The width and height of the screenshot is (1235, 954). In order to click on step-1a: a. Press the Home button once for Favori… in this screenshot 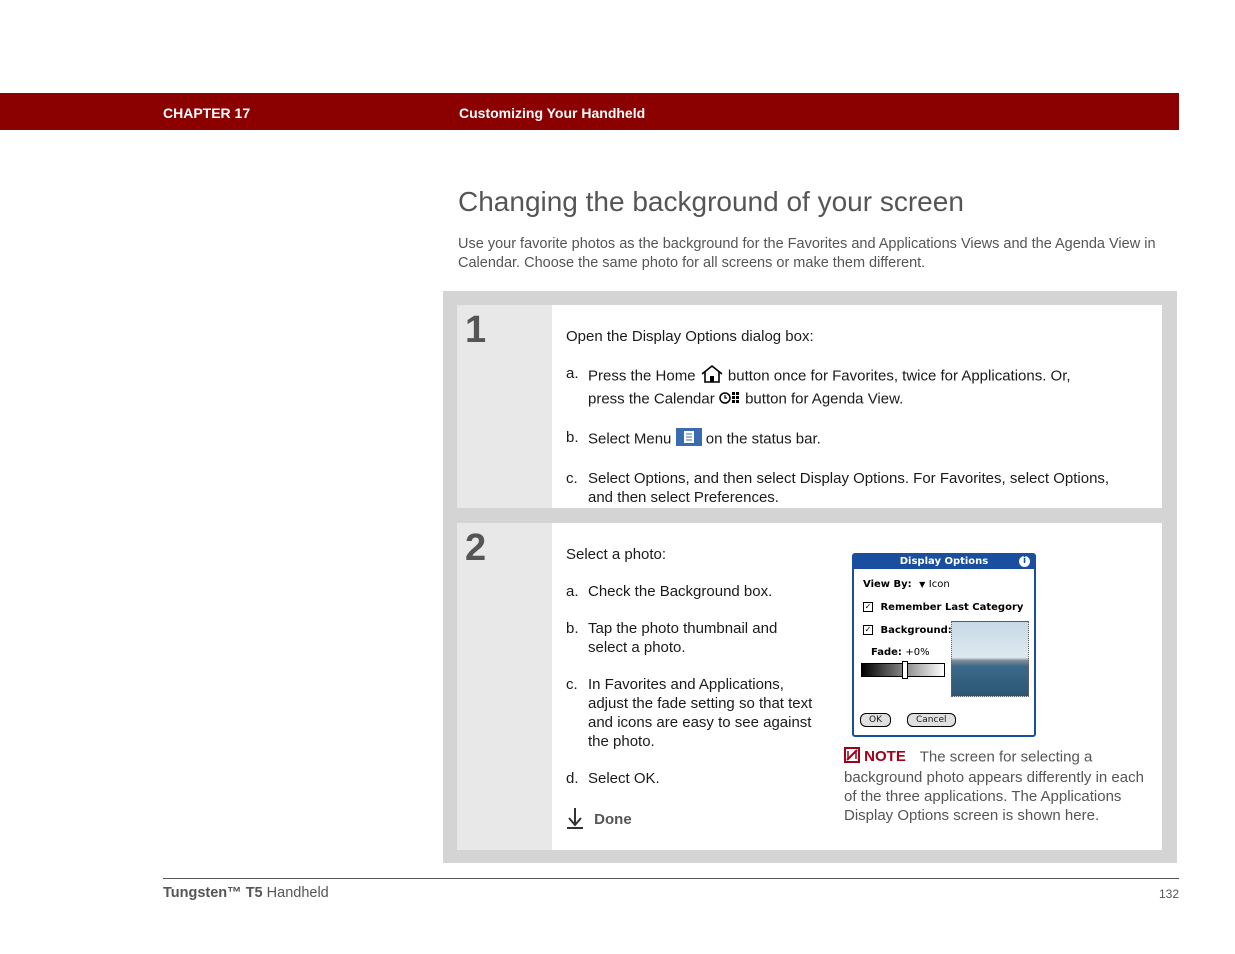, I will do `click(851, 387)`.